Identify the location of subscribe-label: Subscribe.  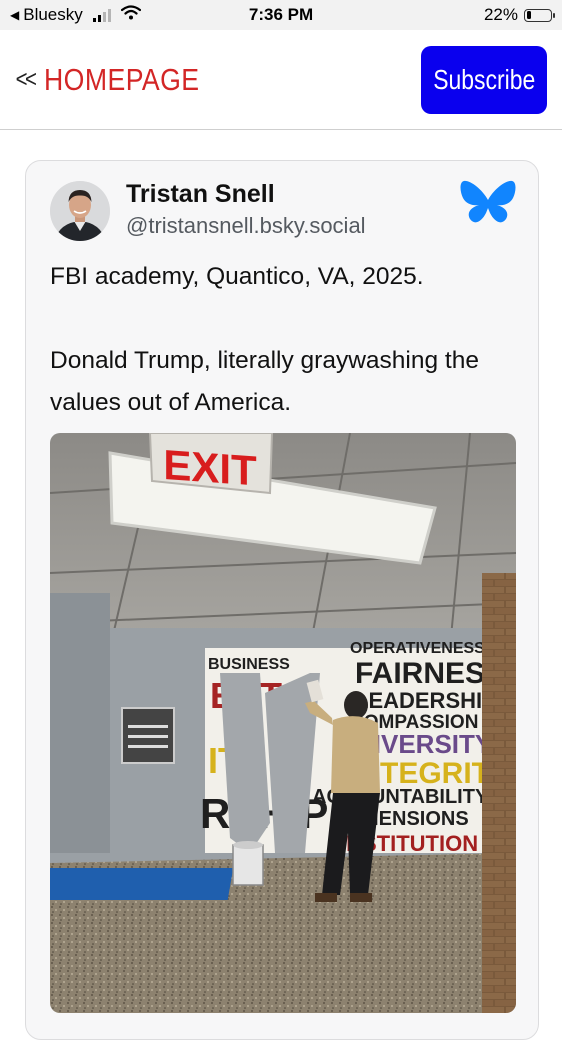
(484, 79).